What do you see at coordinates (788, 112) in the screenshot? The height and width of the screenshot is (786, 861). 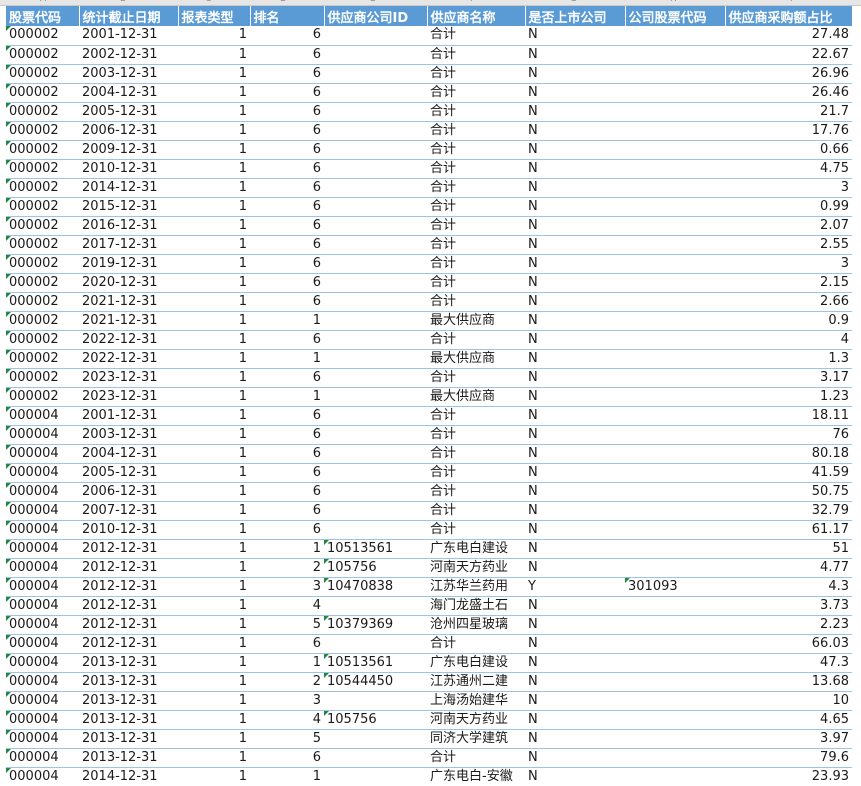 I see `table-cell: 21.7` at bounding box center [788, 112].